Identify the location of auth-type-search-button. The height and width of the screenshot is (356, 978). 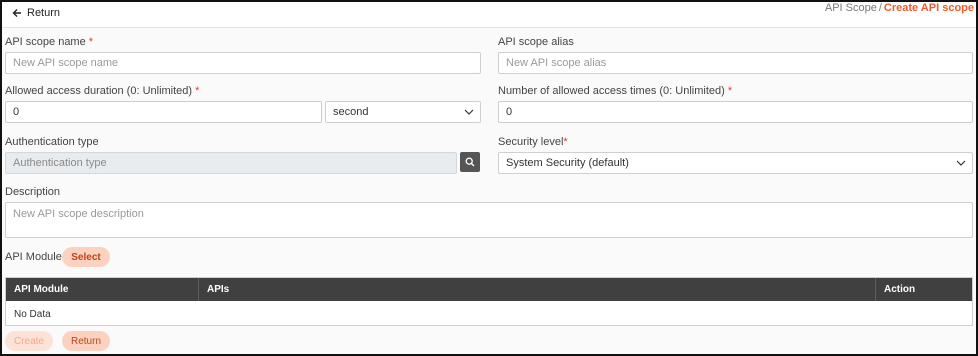
(470, 162).